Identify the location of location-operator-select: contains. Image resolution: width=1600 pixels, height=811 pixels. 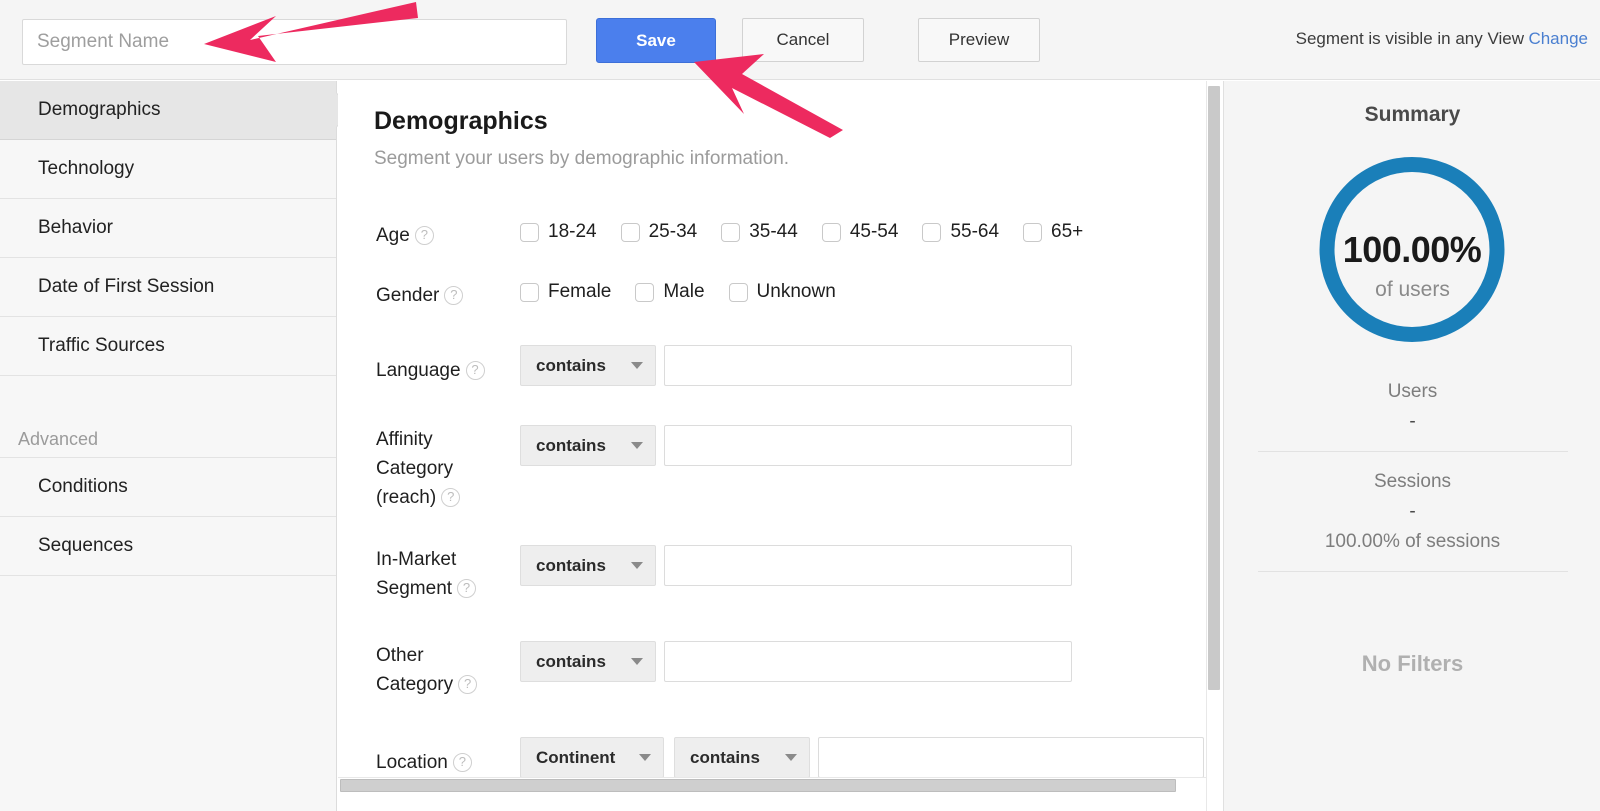
(742, 757).